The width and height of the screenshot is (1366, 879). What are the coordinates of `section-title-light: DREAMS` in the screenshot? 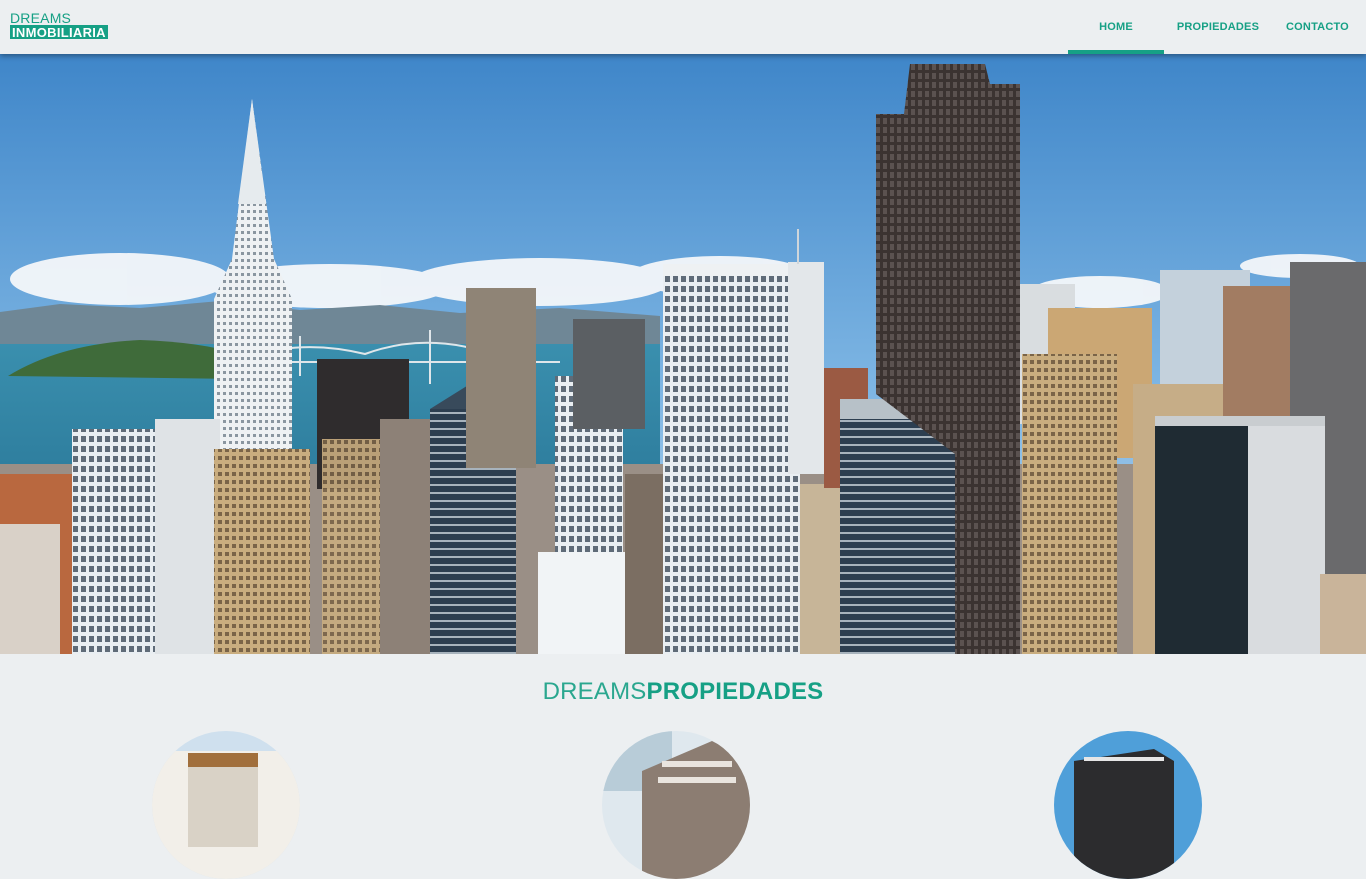 It's located at (594, 691).